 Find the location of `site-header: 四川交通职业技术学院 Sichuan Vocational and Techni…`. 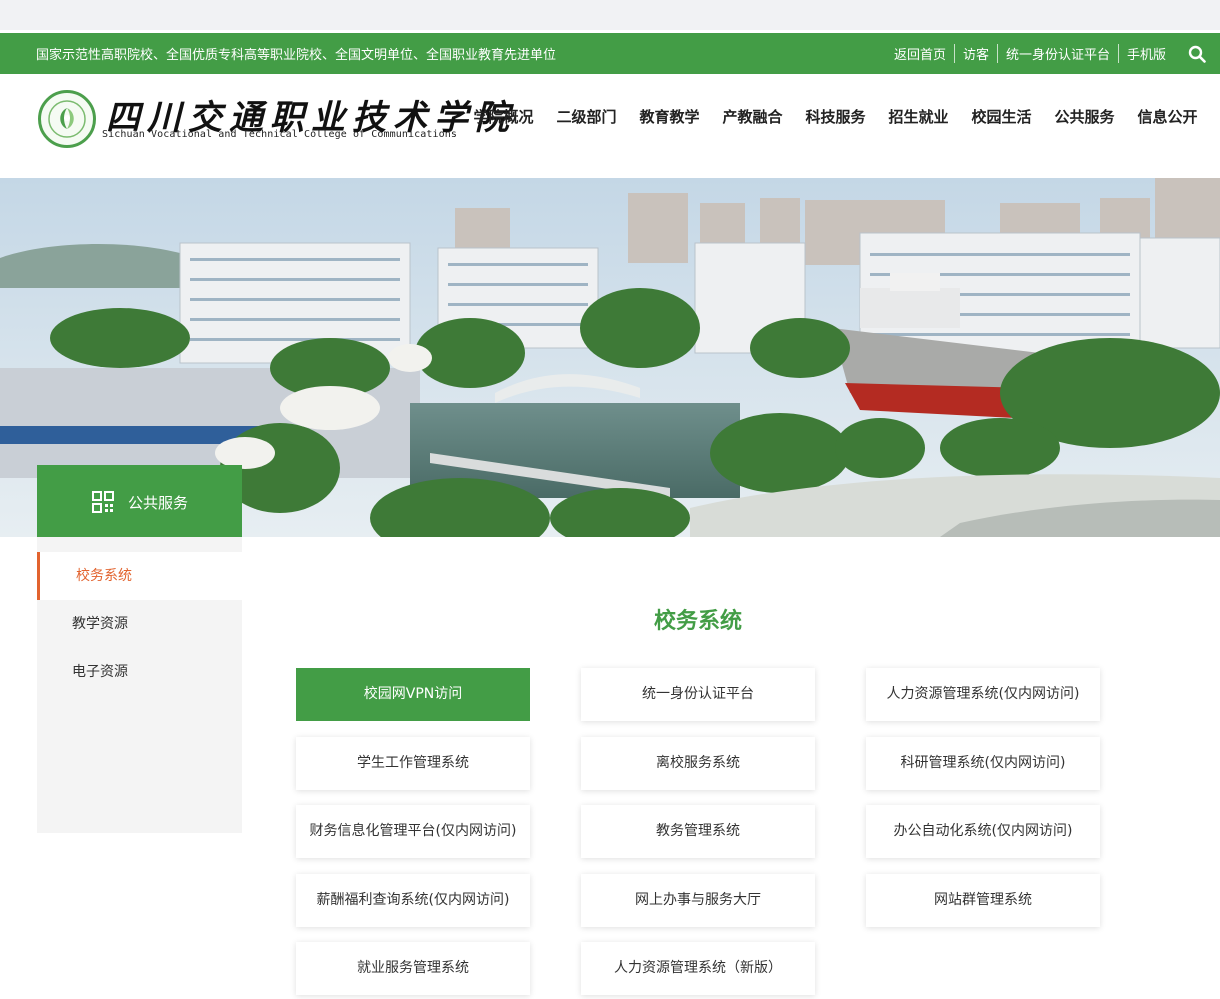

site-header: 四川交通职业技术学院 Sichuan Vocational and Techni… is located at coordinates (610, 126).